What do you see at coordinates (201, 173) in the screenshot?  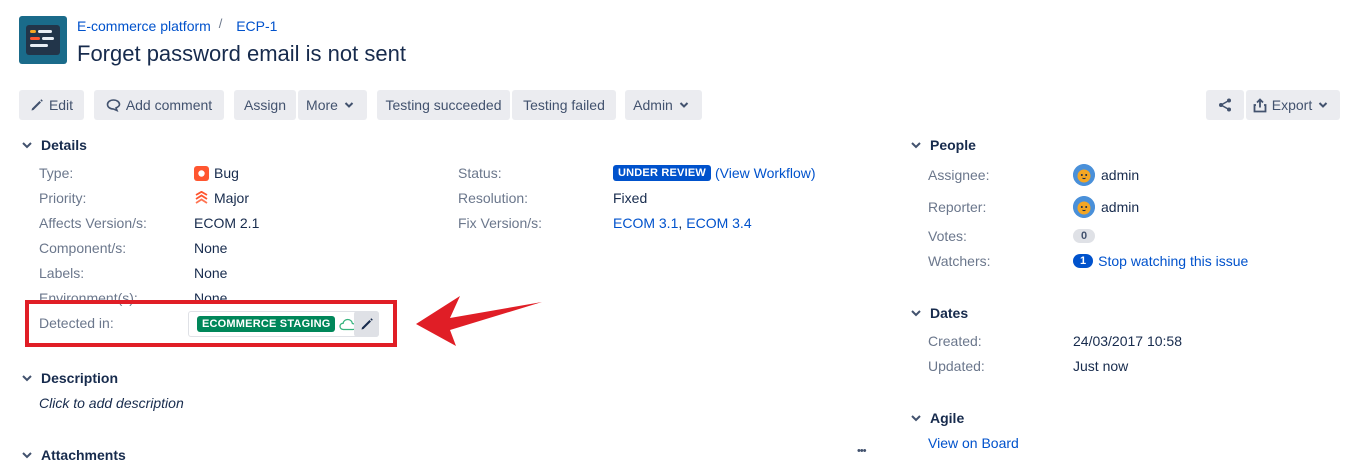 I see `bug-icon` at bounding box center [201, 173].